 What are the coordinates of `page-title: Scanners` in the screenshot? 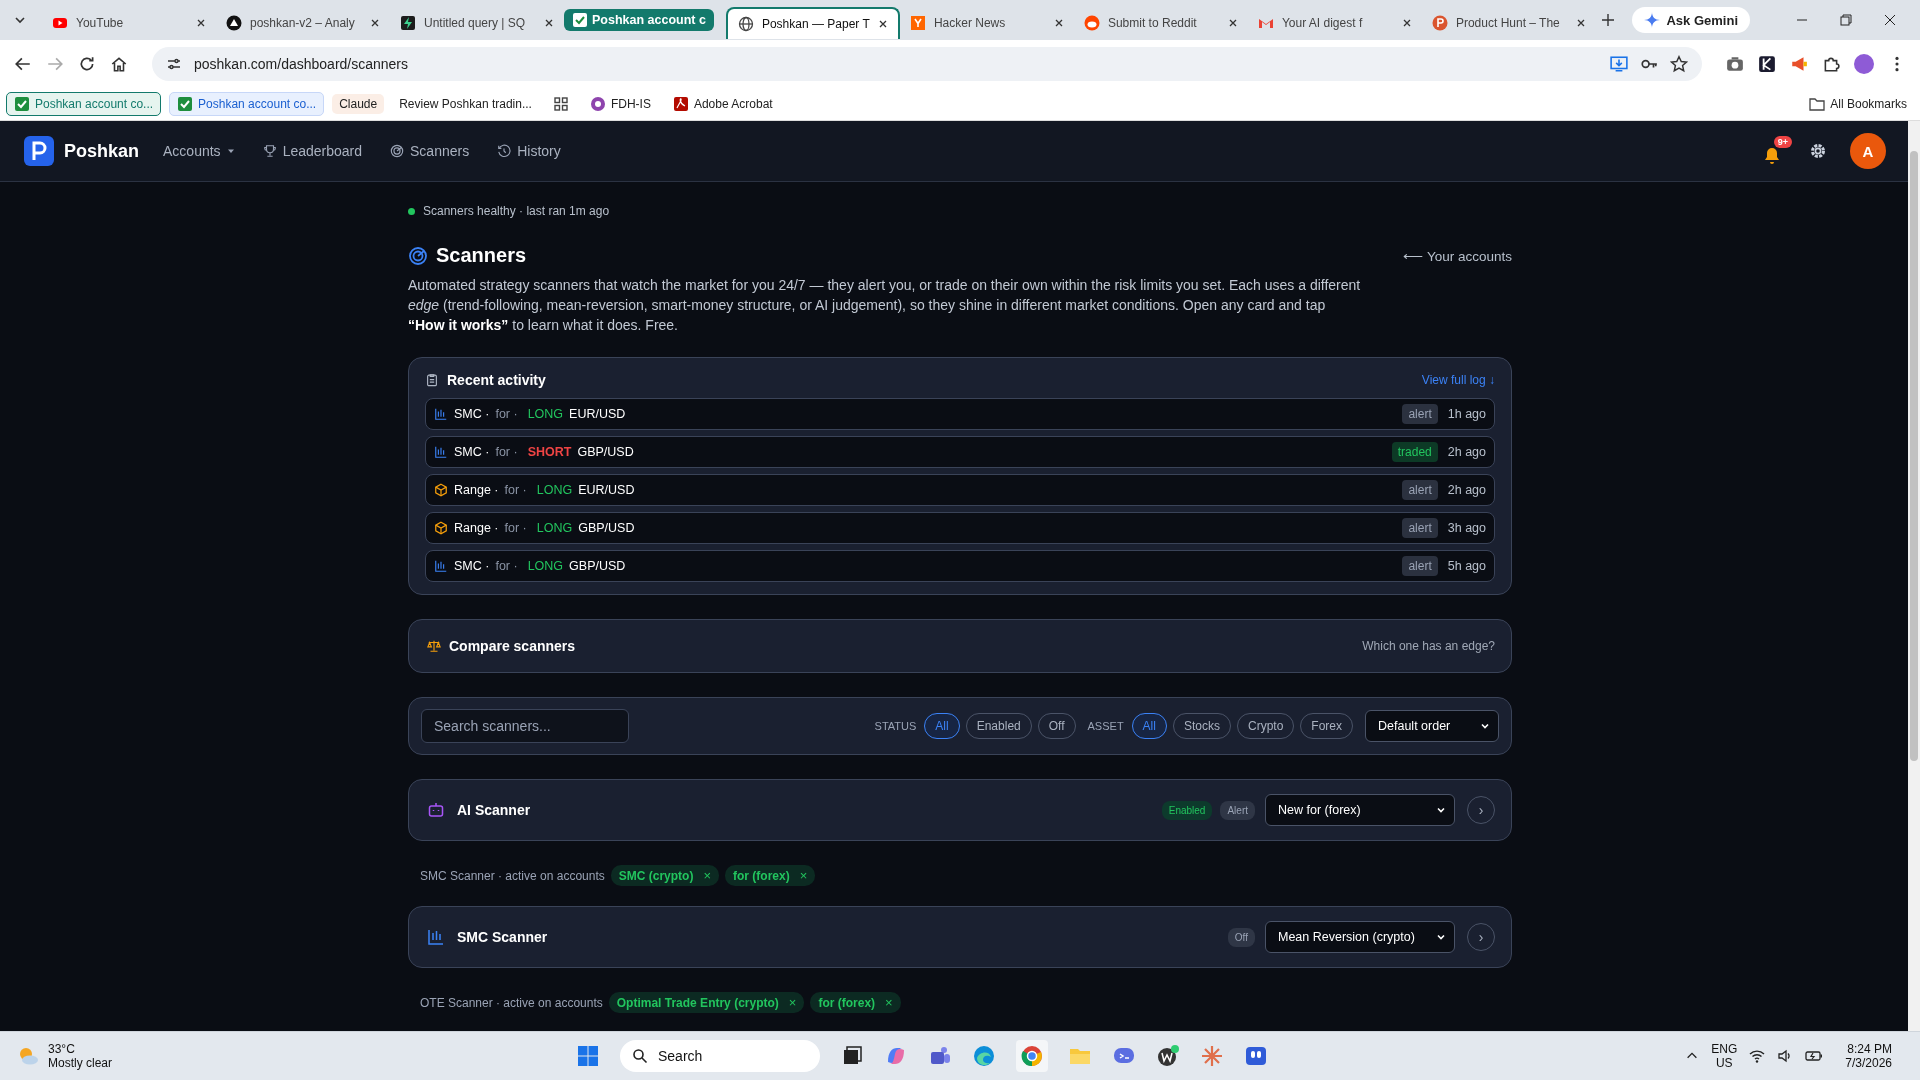 It's located at (481, 255).